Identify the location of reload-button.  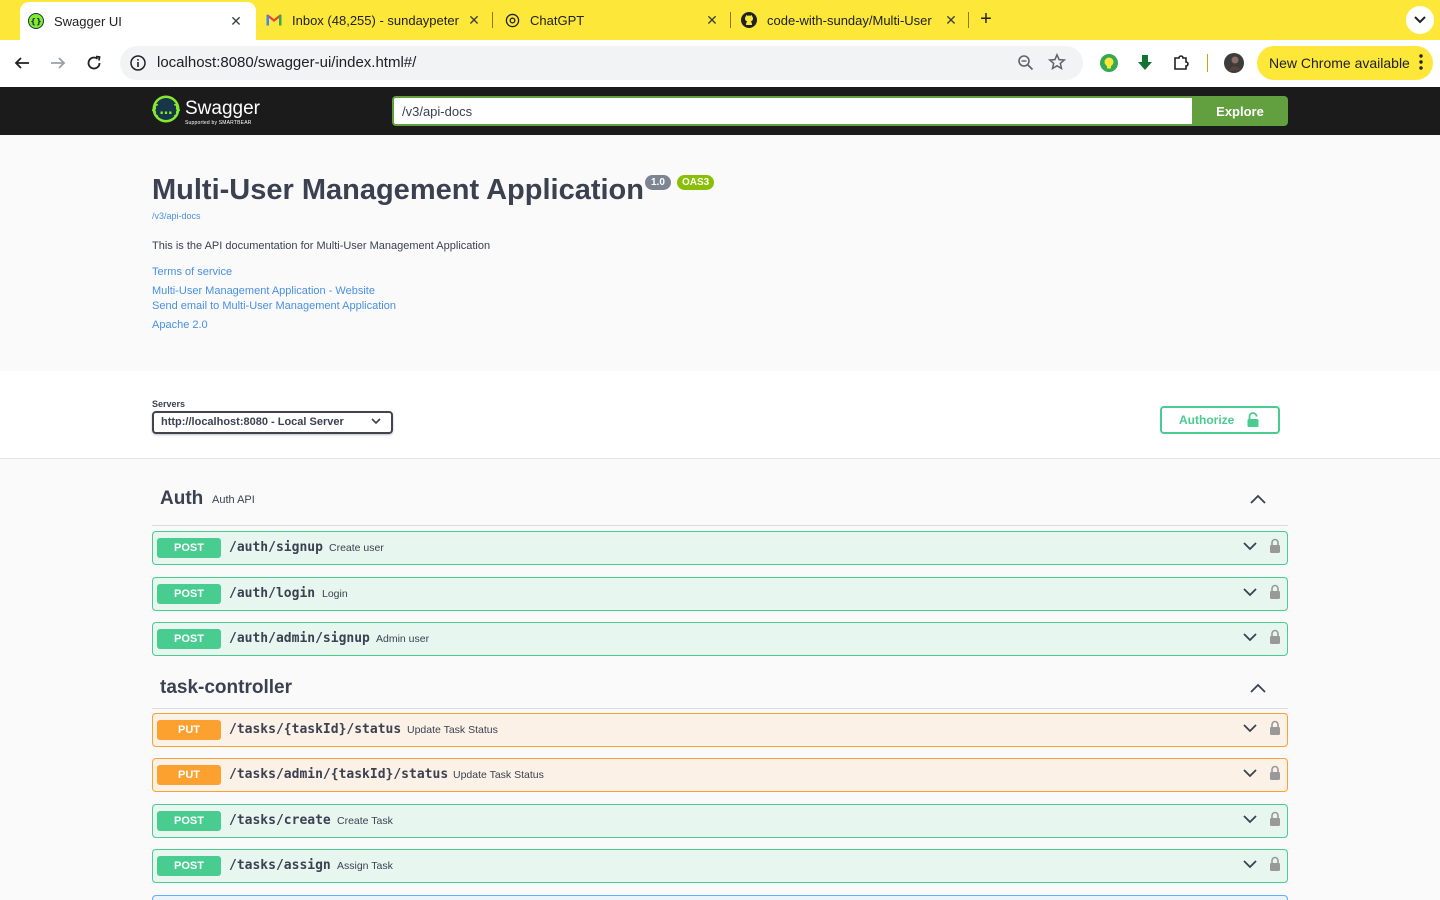
(94, 63).